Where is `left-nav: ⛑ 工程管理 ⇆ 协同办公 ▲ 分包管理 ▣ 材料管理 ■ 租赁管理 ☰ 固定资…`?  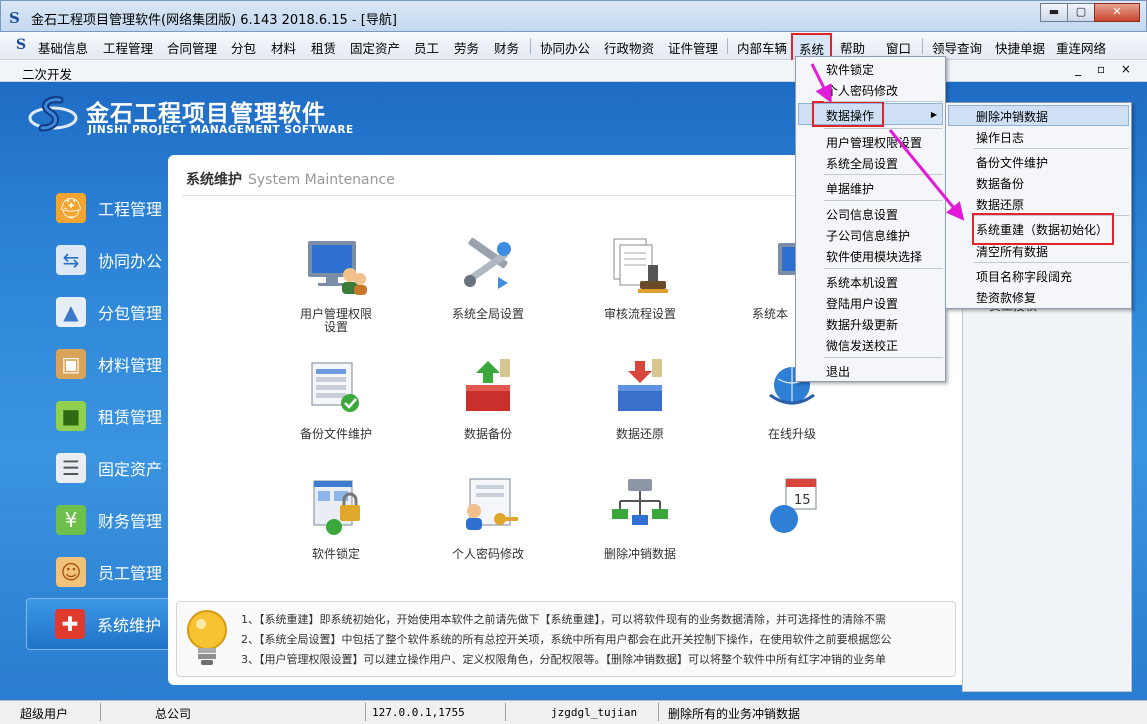 left-nav: ⛑ 工程管理 ⇆ 协同办公 ▲ 分包管理 ▣ 材料管理 ■ 租赁管理 ☰ 固定资… is located at coordinates (98, 416).